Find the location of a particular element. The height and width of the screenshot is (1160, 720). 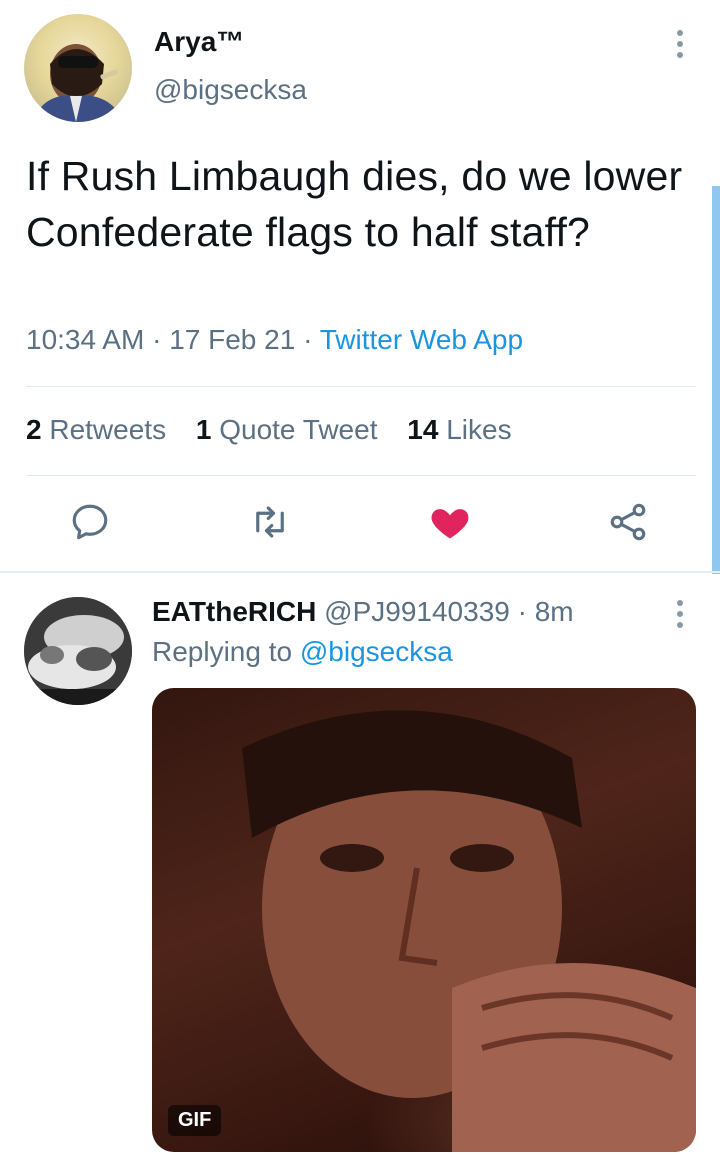

replying-to: Replying to @bigsecksa is located at coordinates (302, 652).